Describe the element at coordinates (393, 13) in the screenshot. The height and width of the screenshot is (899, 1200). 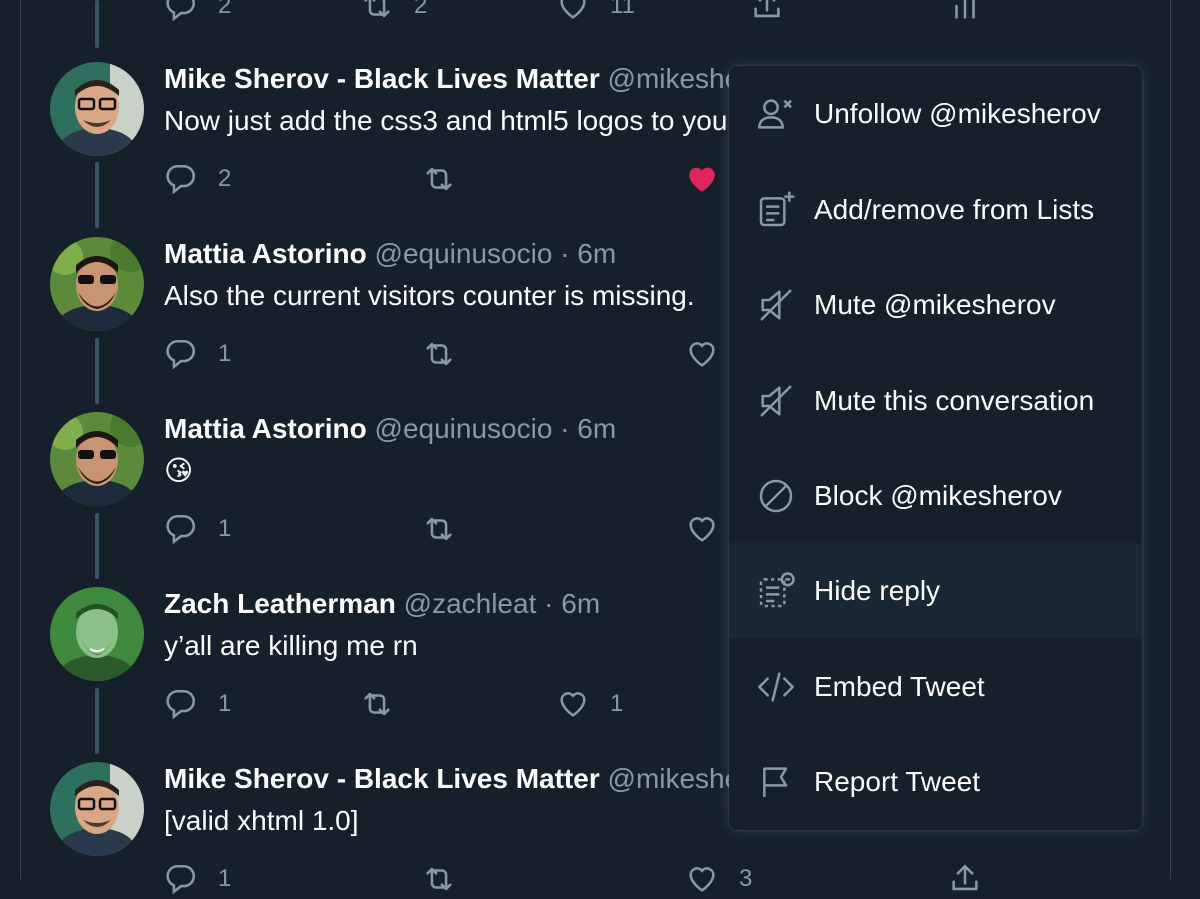
I see `retweet-button: 2` at that location.